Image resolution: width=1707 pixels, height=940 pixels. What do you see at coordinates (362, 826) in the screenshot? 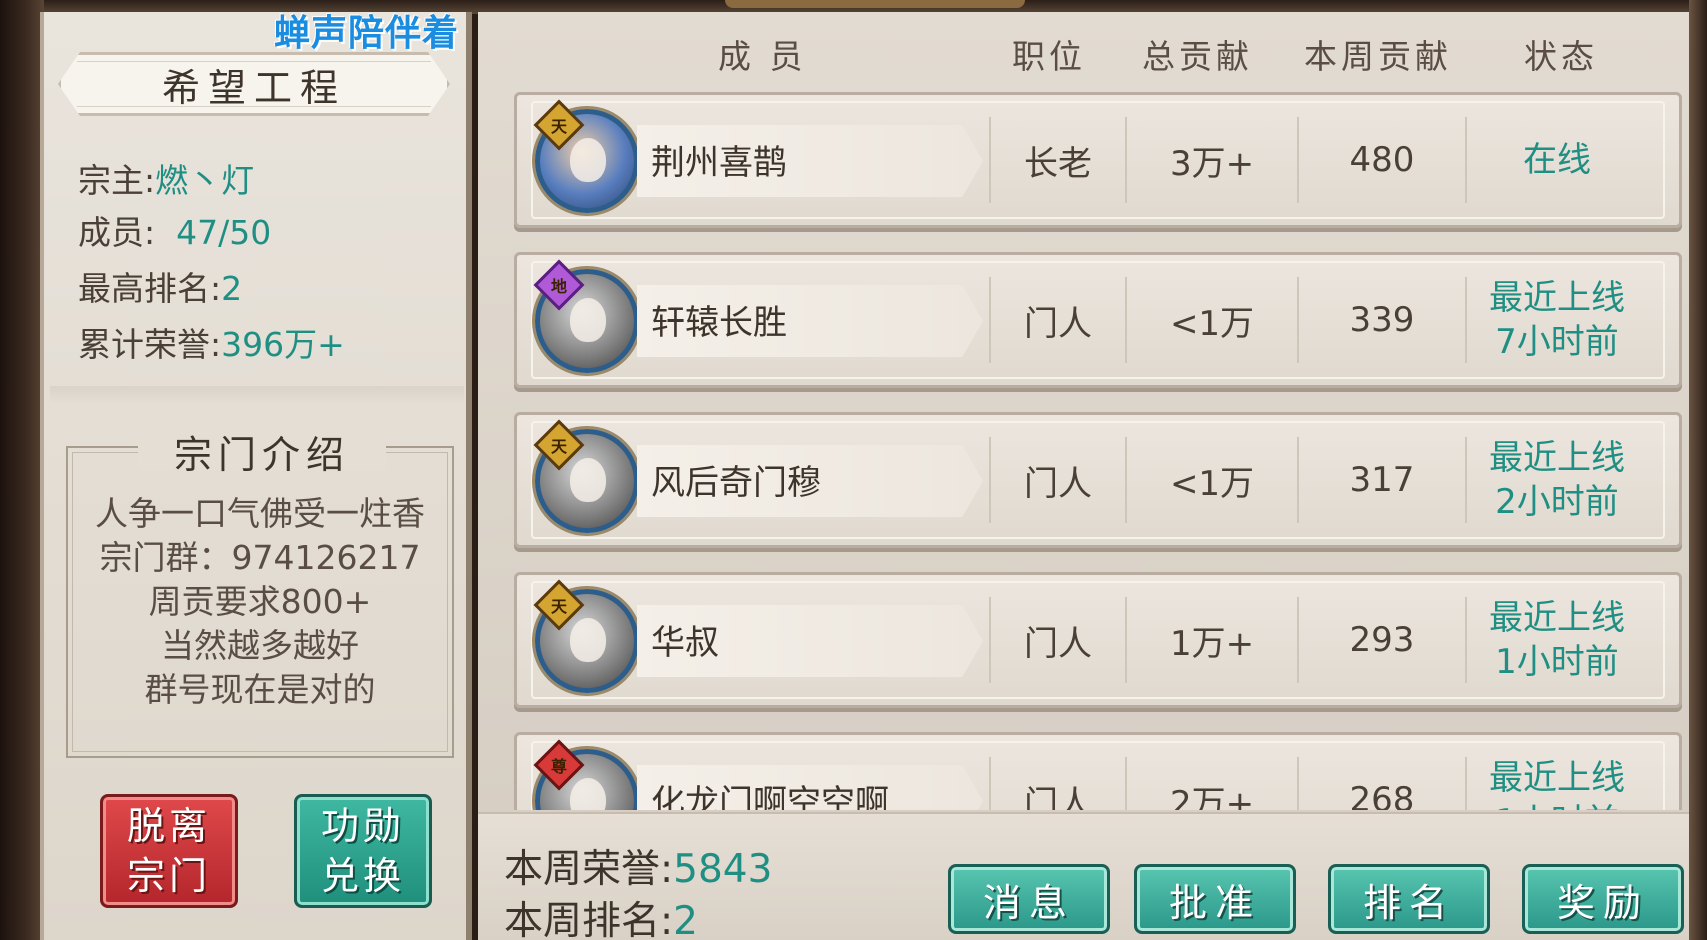
I see `merit-exchange-label-1: 功勋` at bounding box center [362, 826].